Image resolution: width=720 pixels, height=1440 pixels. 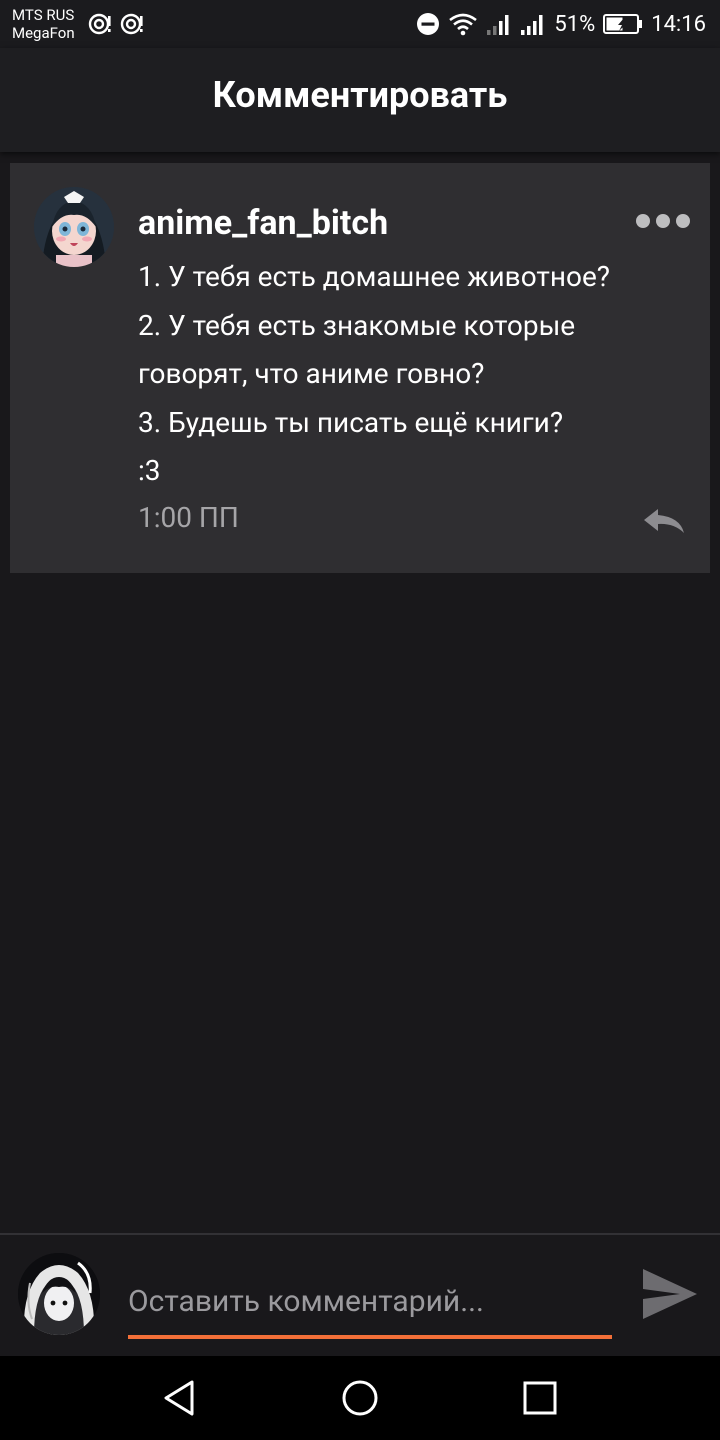 I want to click on home-icon, so click(x=360, y=1398).